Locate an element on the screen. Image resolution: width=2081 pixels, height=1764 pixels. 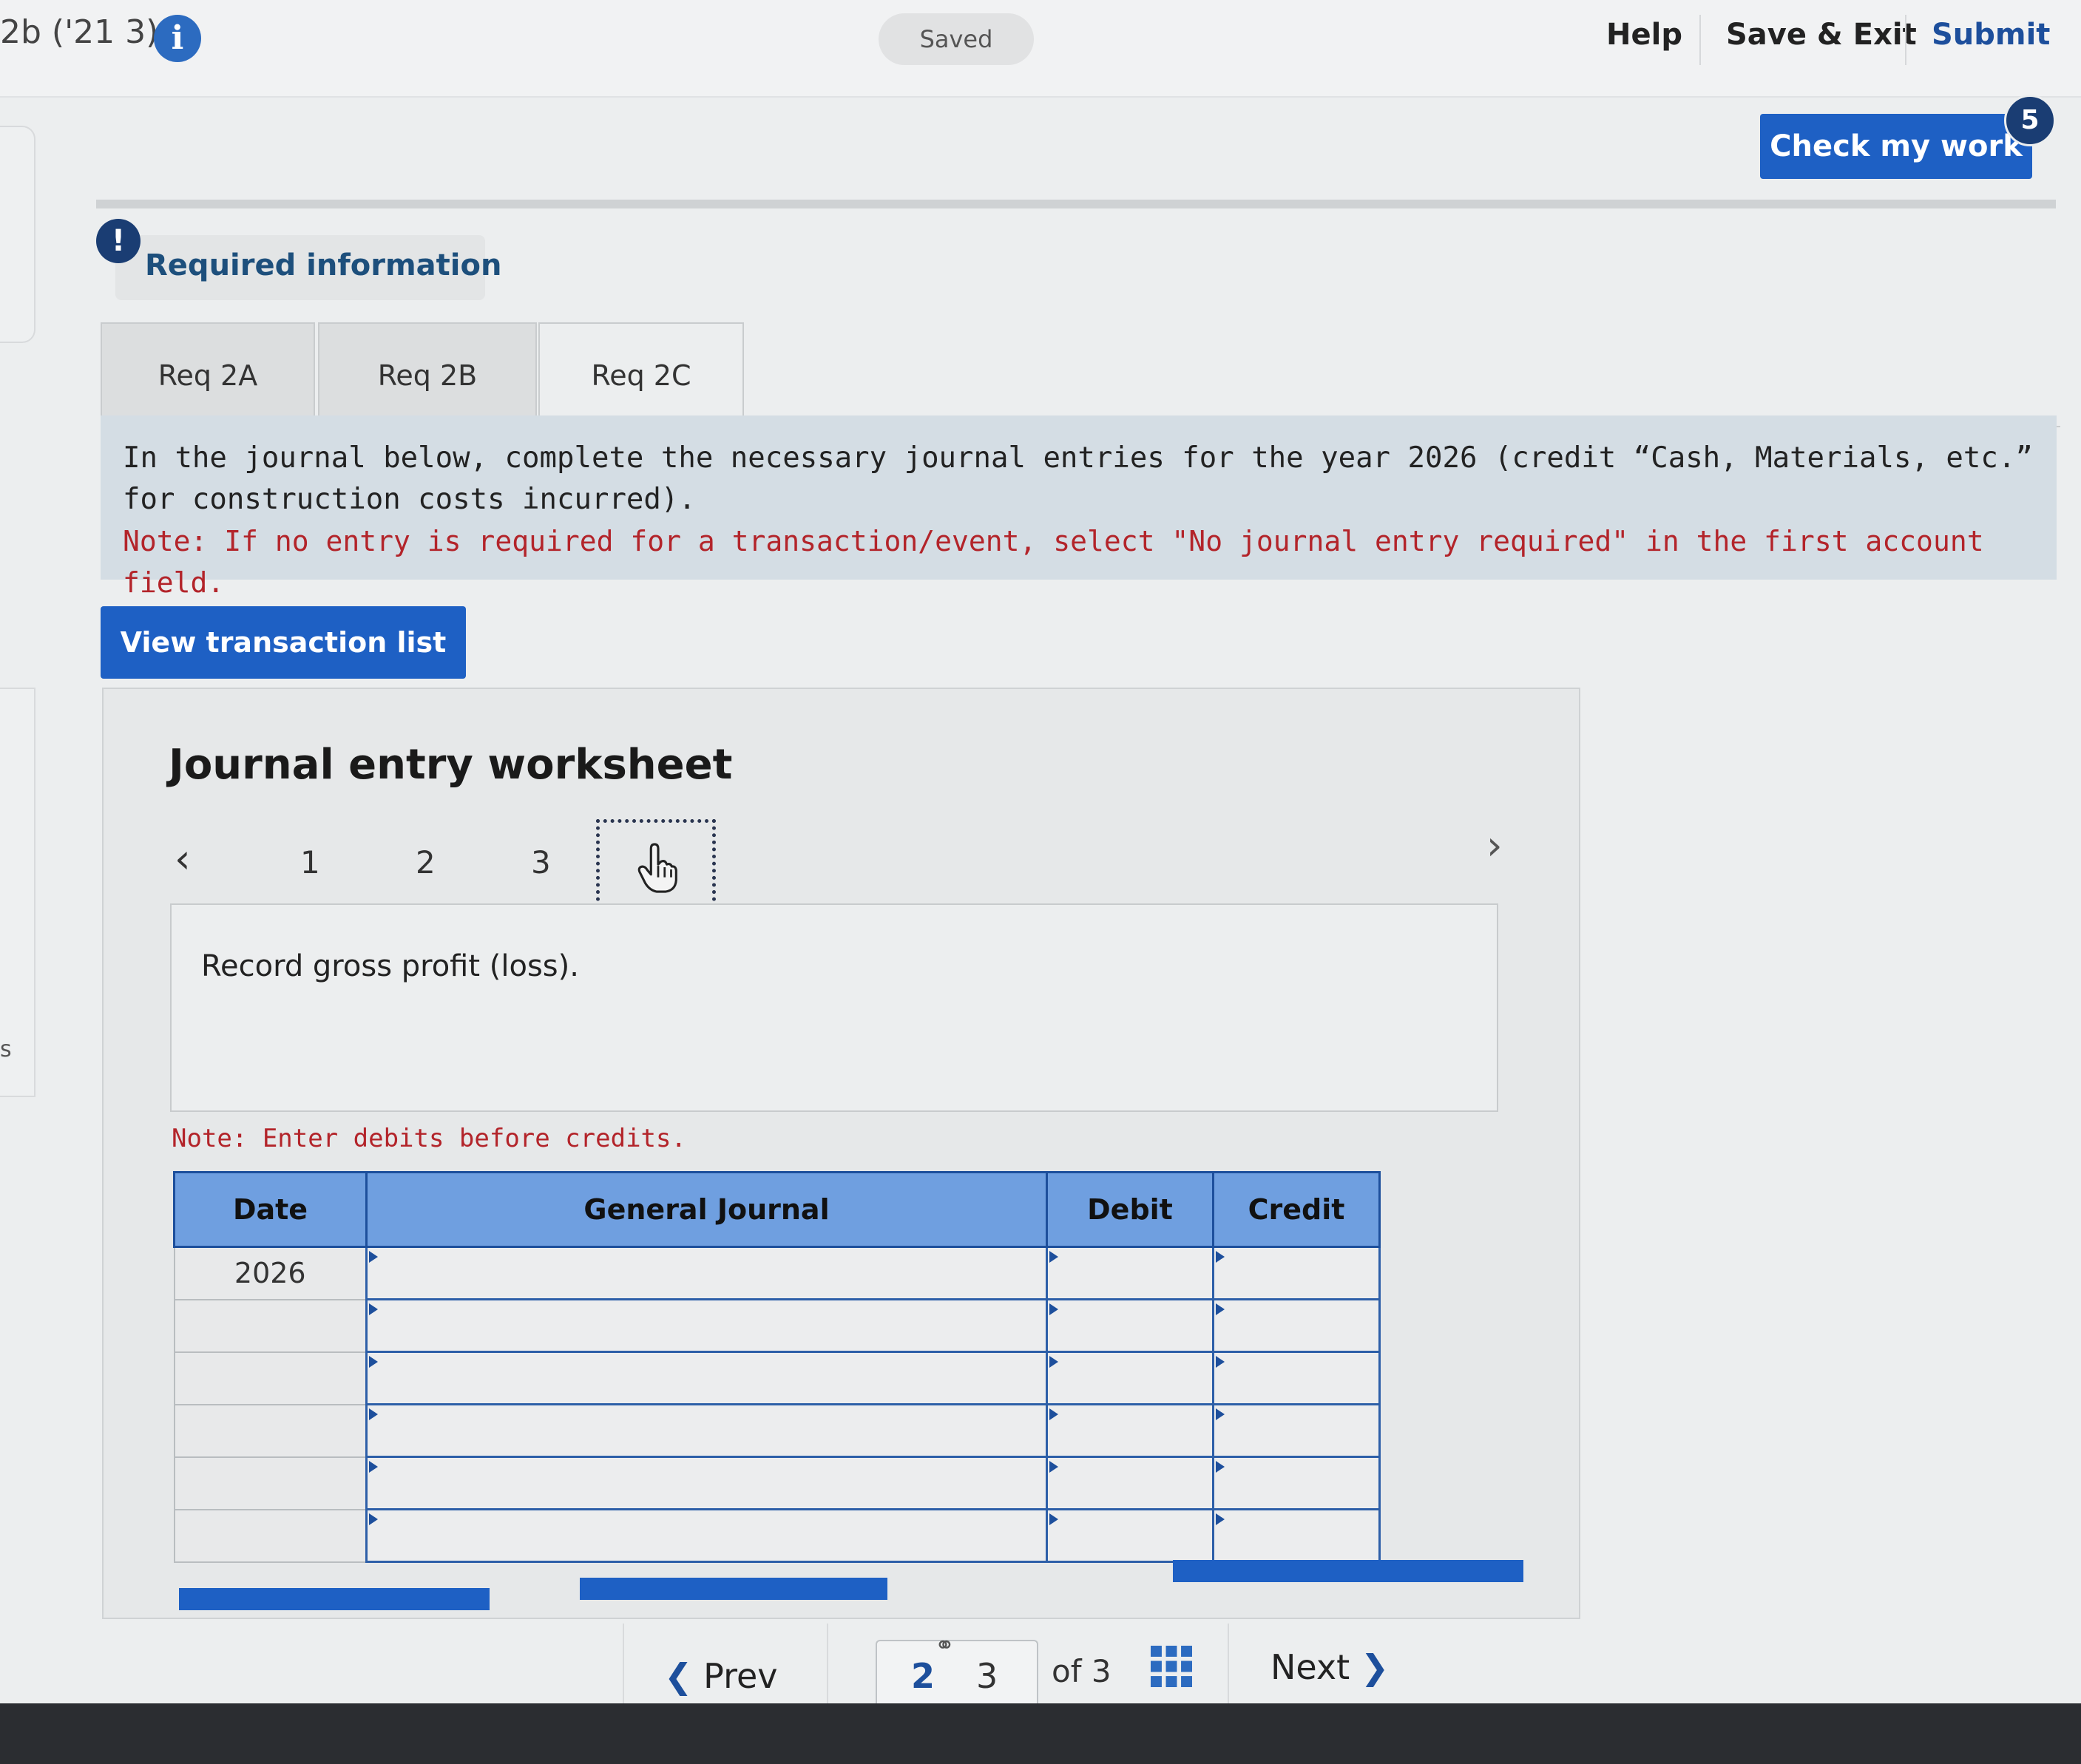
date-cell: 2026 is located at coordinates (270, 1273).